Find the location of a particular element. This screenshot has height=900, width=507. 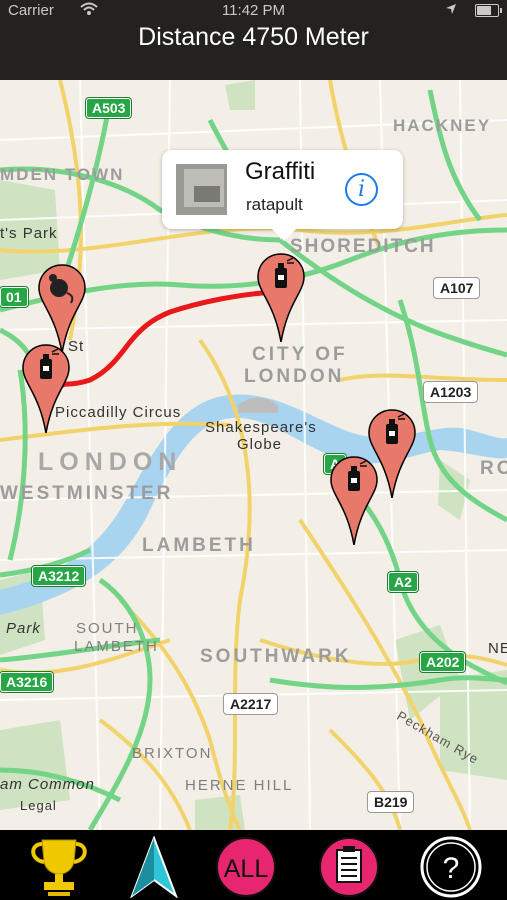

help-icon: ? is located at coordinates (451, 867).